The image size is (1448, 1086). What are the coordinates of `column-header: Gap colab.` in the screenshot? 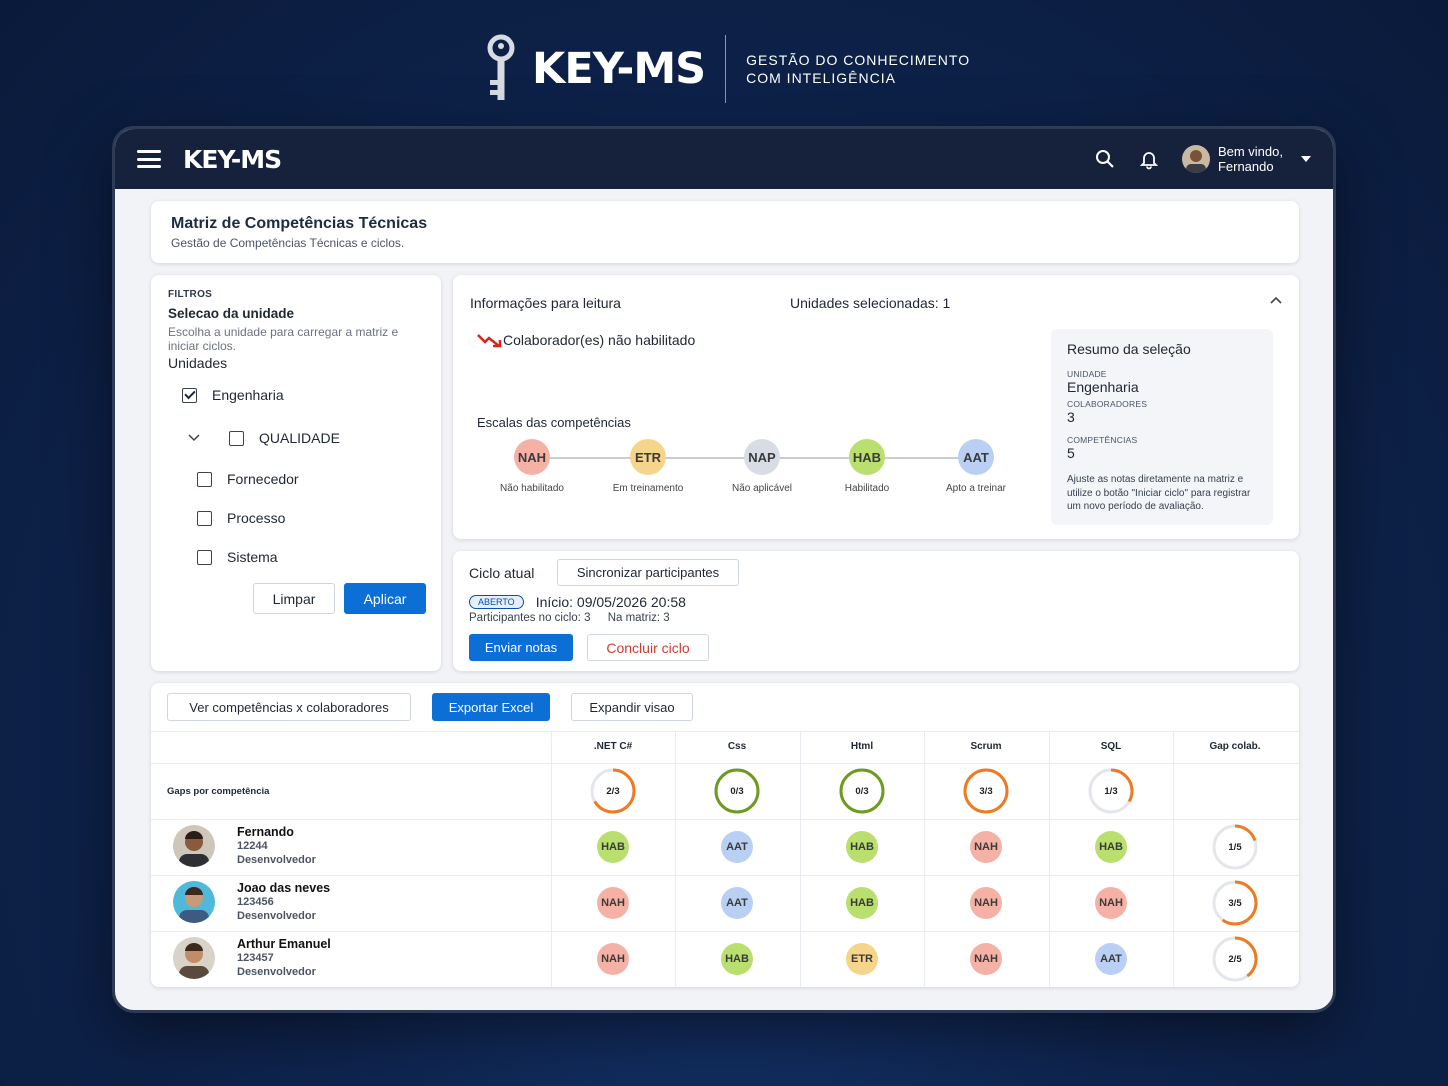 It's located at (1235, 746).